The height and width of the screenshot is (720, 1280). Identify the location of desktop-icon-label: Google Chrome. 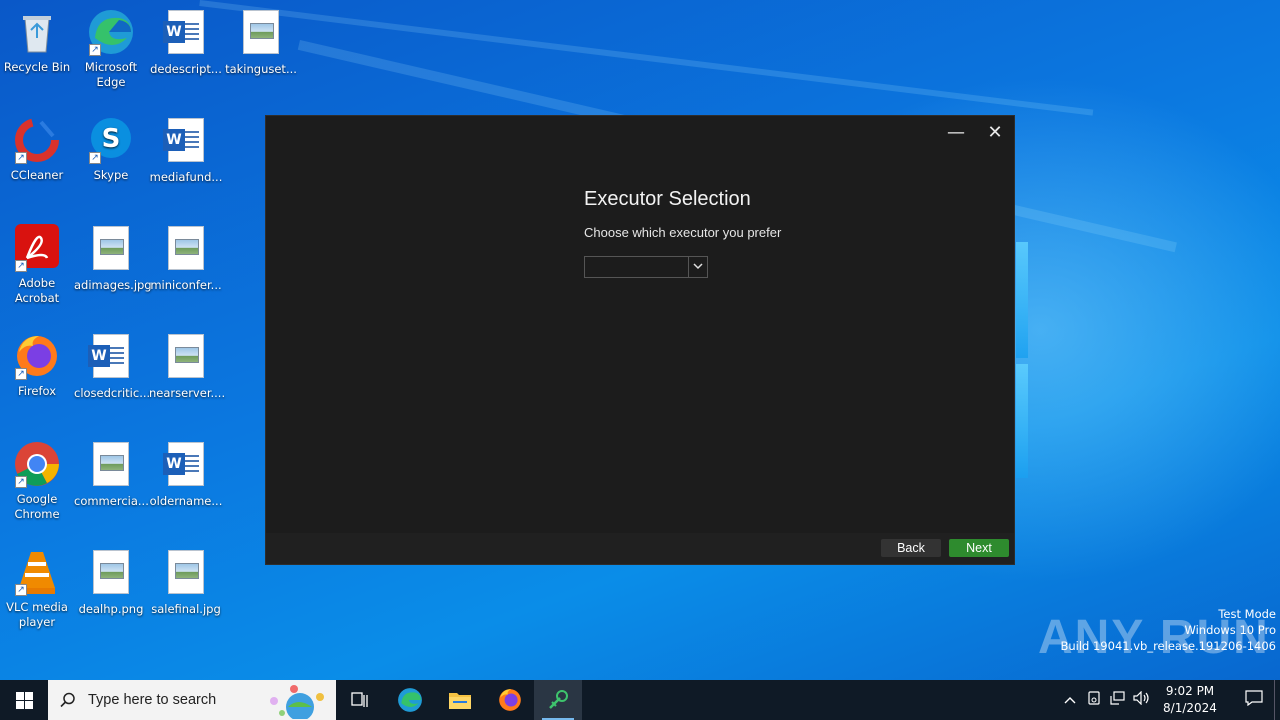
(37, 506).